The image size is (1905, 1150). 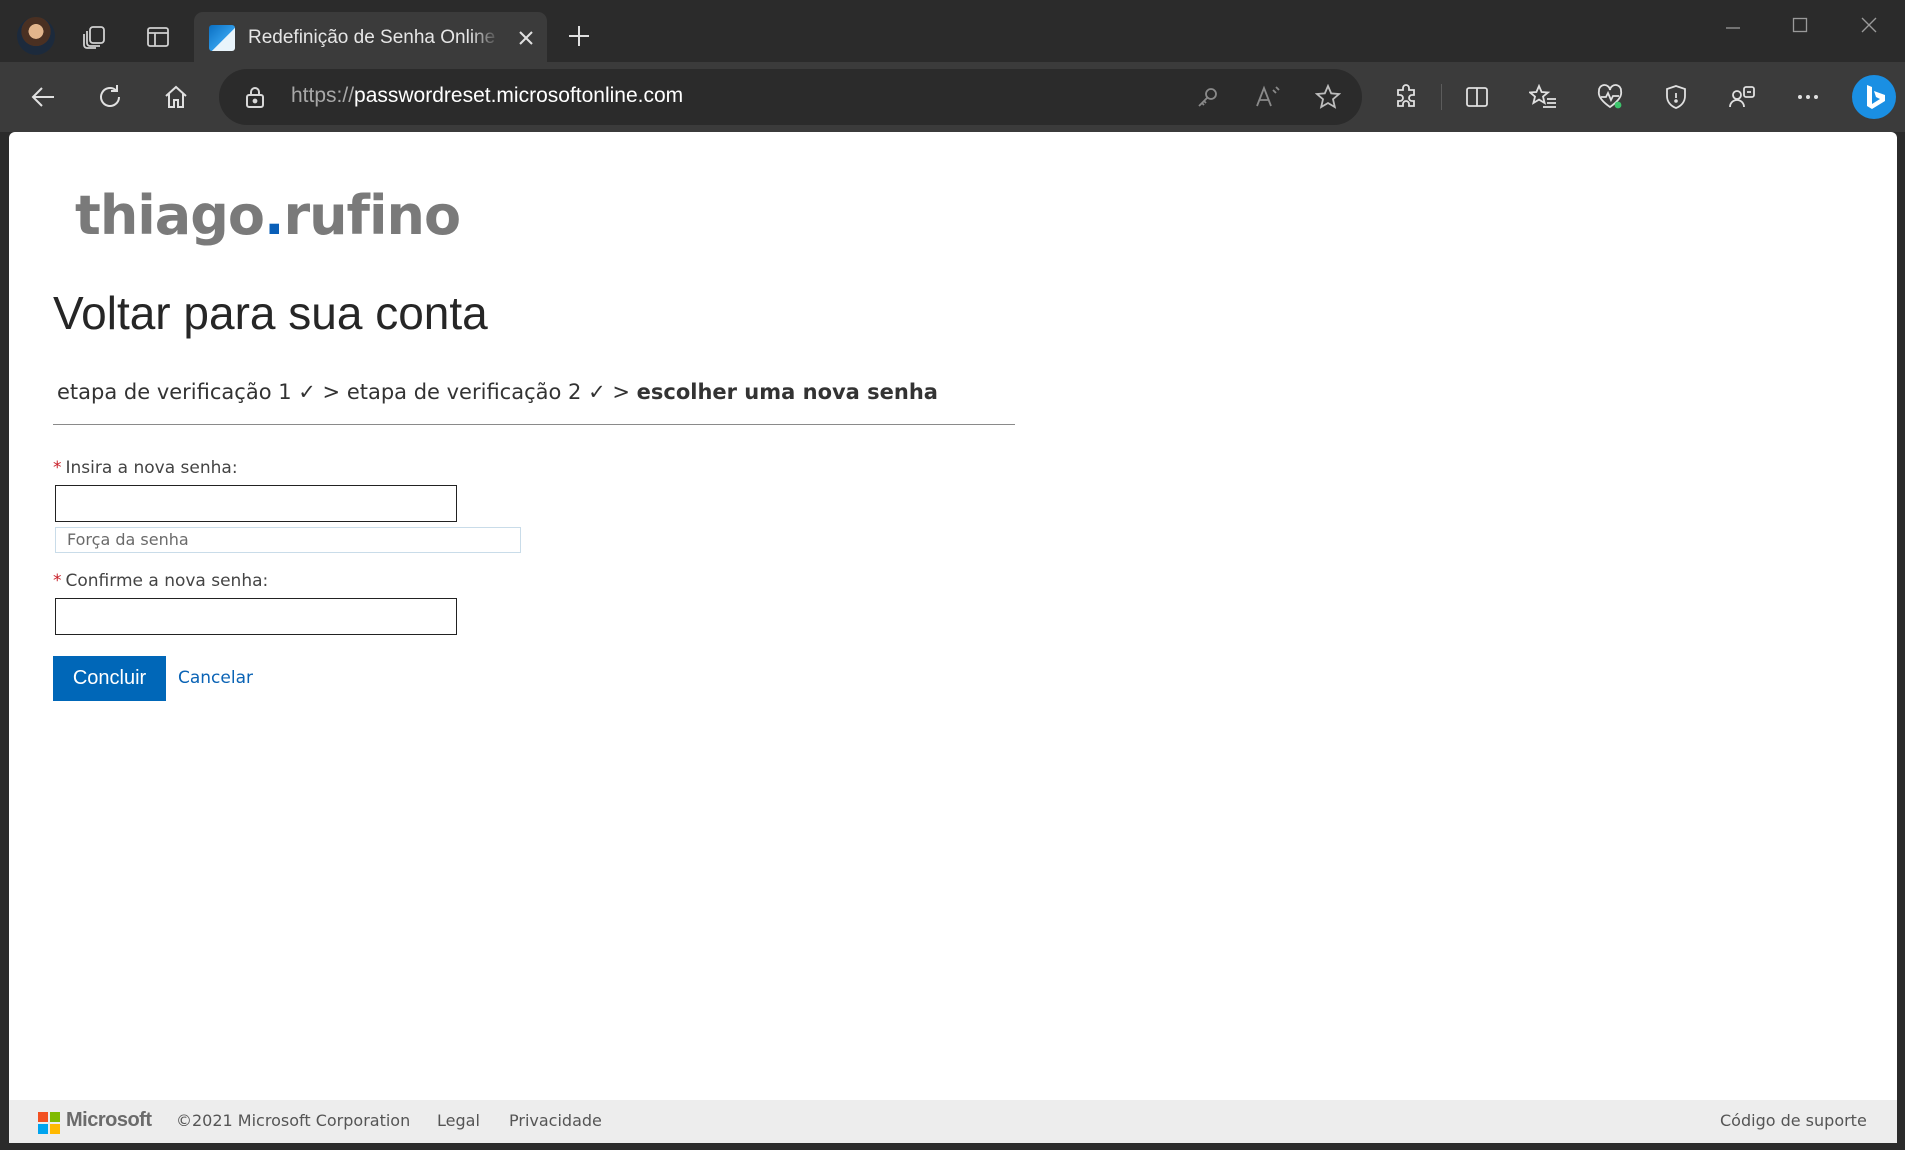 What do you see at coordinates (176, 97) in the screenshot?
I see `home-icon` at bounding box center [176, 97].